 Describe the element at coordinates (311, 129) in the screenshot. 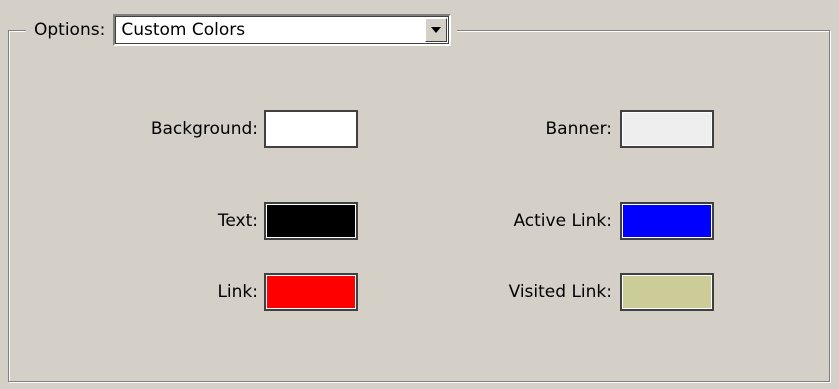

I see `background-color-swatch` at that location.